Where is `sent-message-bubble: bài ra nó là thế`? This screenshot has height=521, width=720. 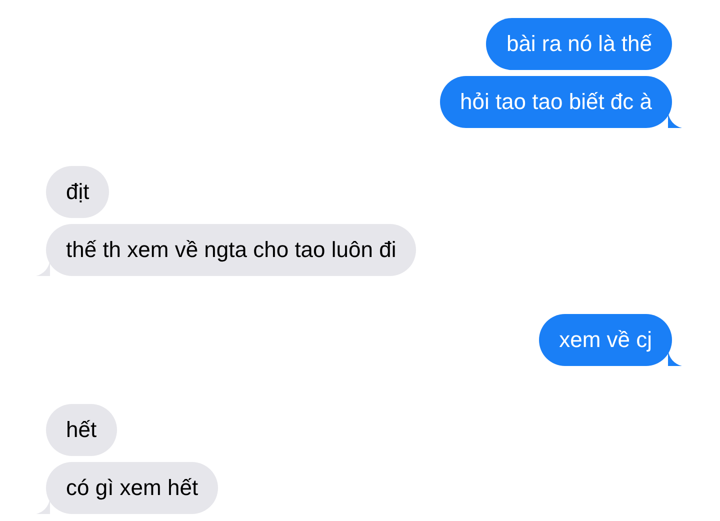
sent-message-bubble: bài ra nó là thế is located at coordinates (579, 44).